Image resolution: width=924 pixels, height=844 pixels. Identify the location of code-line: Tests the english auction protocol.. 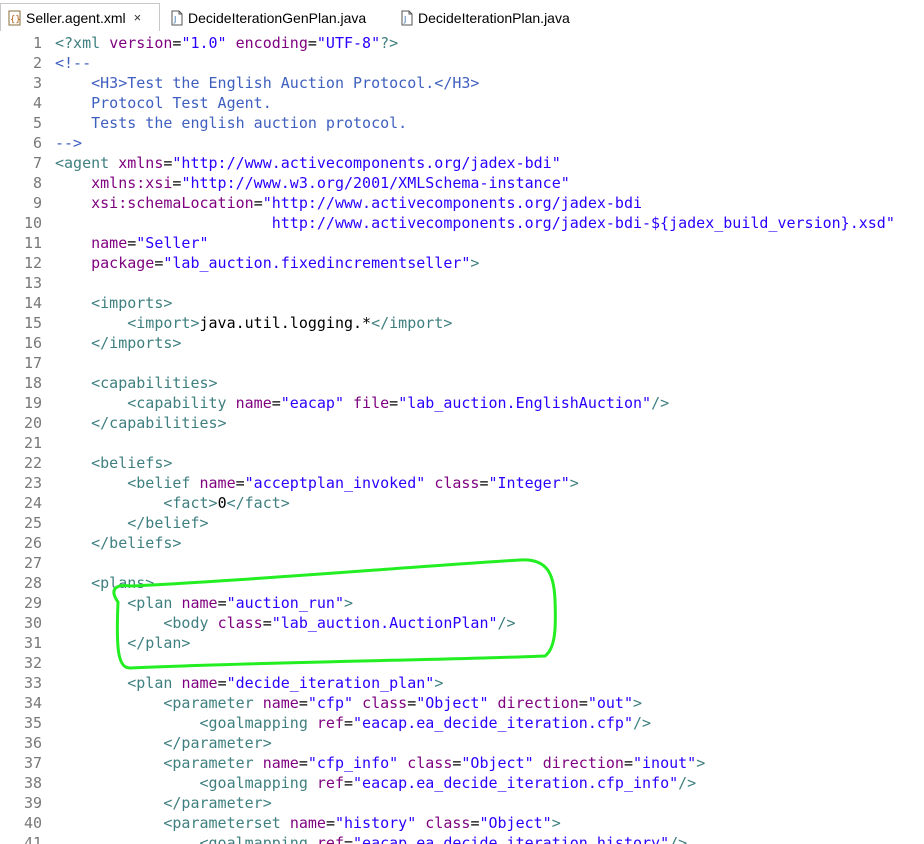
(231, 123).